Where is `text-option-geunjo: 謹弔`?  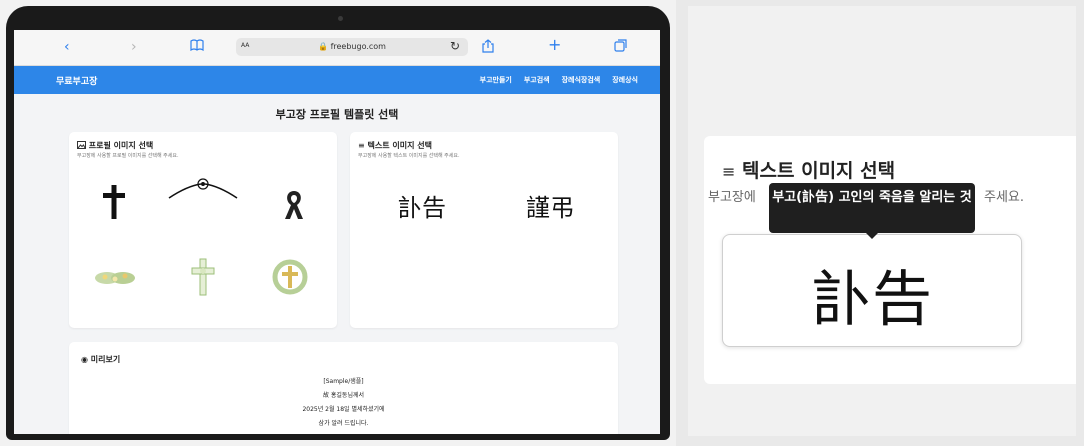 text-option-geunjo: 謹弔 is located at coordinates (550, 205).